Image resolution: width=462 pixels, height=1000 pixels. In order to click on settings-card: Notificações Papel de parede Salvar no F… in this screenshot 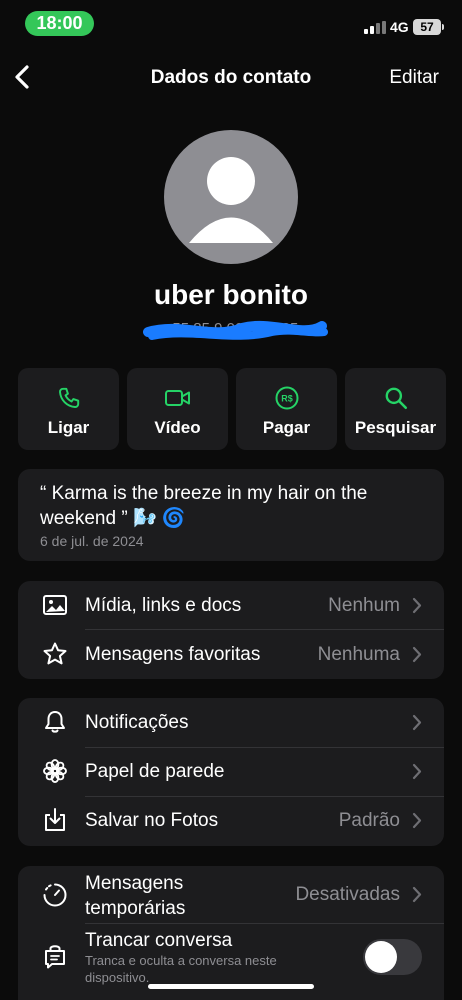, I will do `click(231, 772)`.